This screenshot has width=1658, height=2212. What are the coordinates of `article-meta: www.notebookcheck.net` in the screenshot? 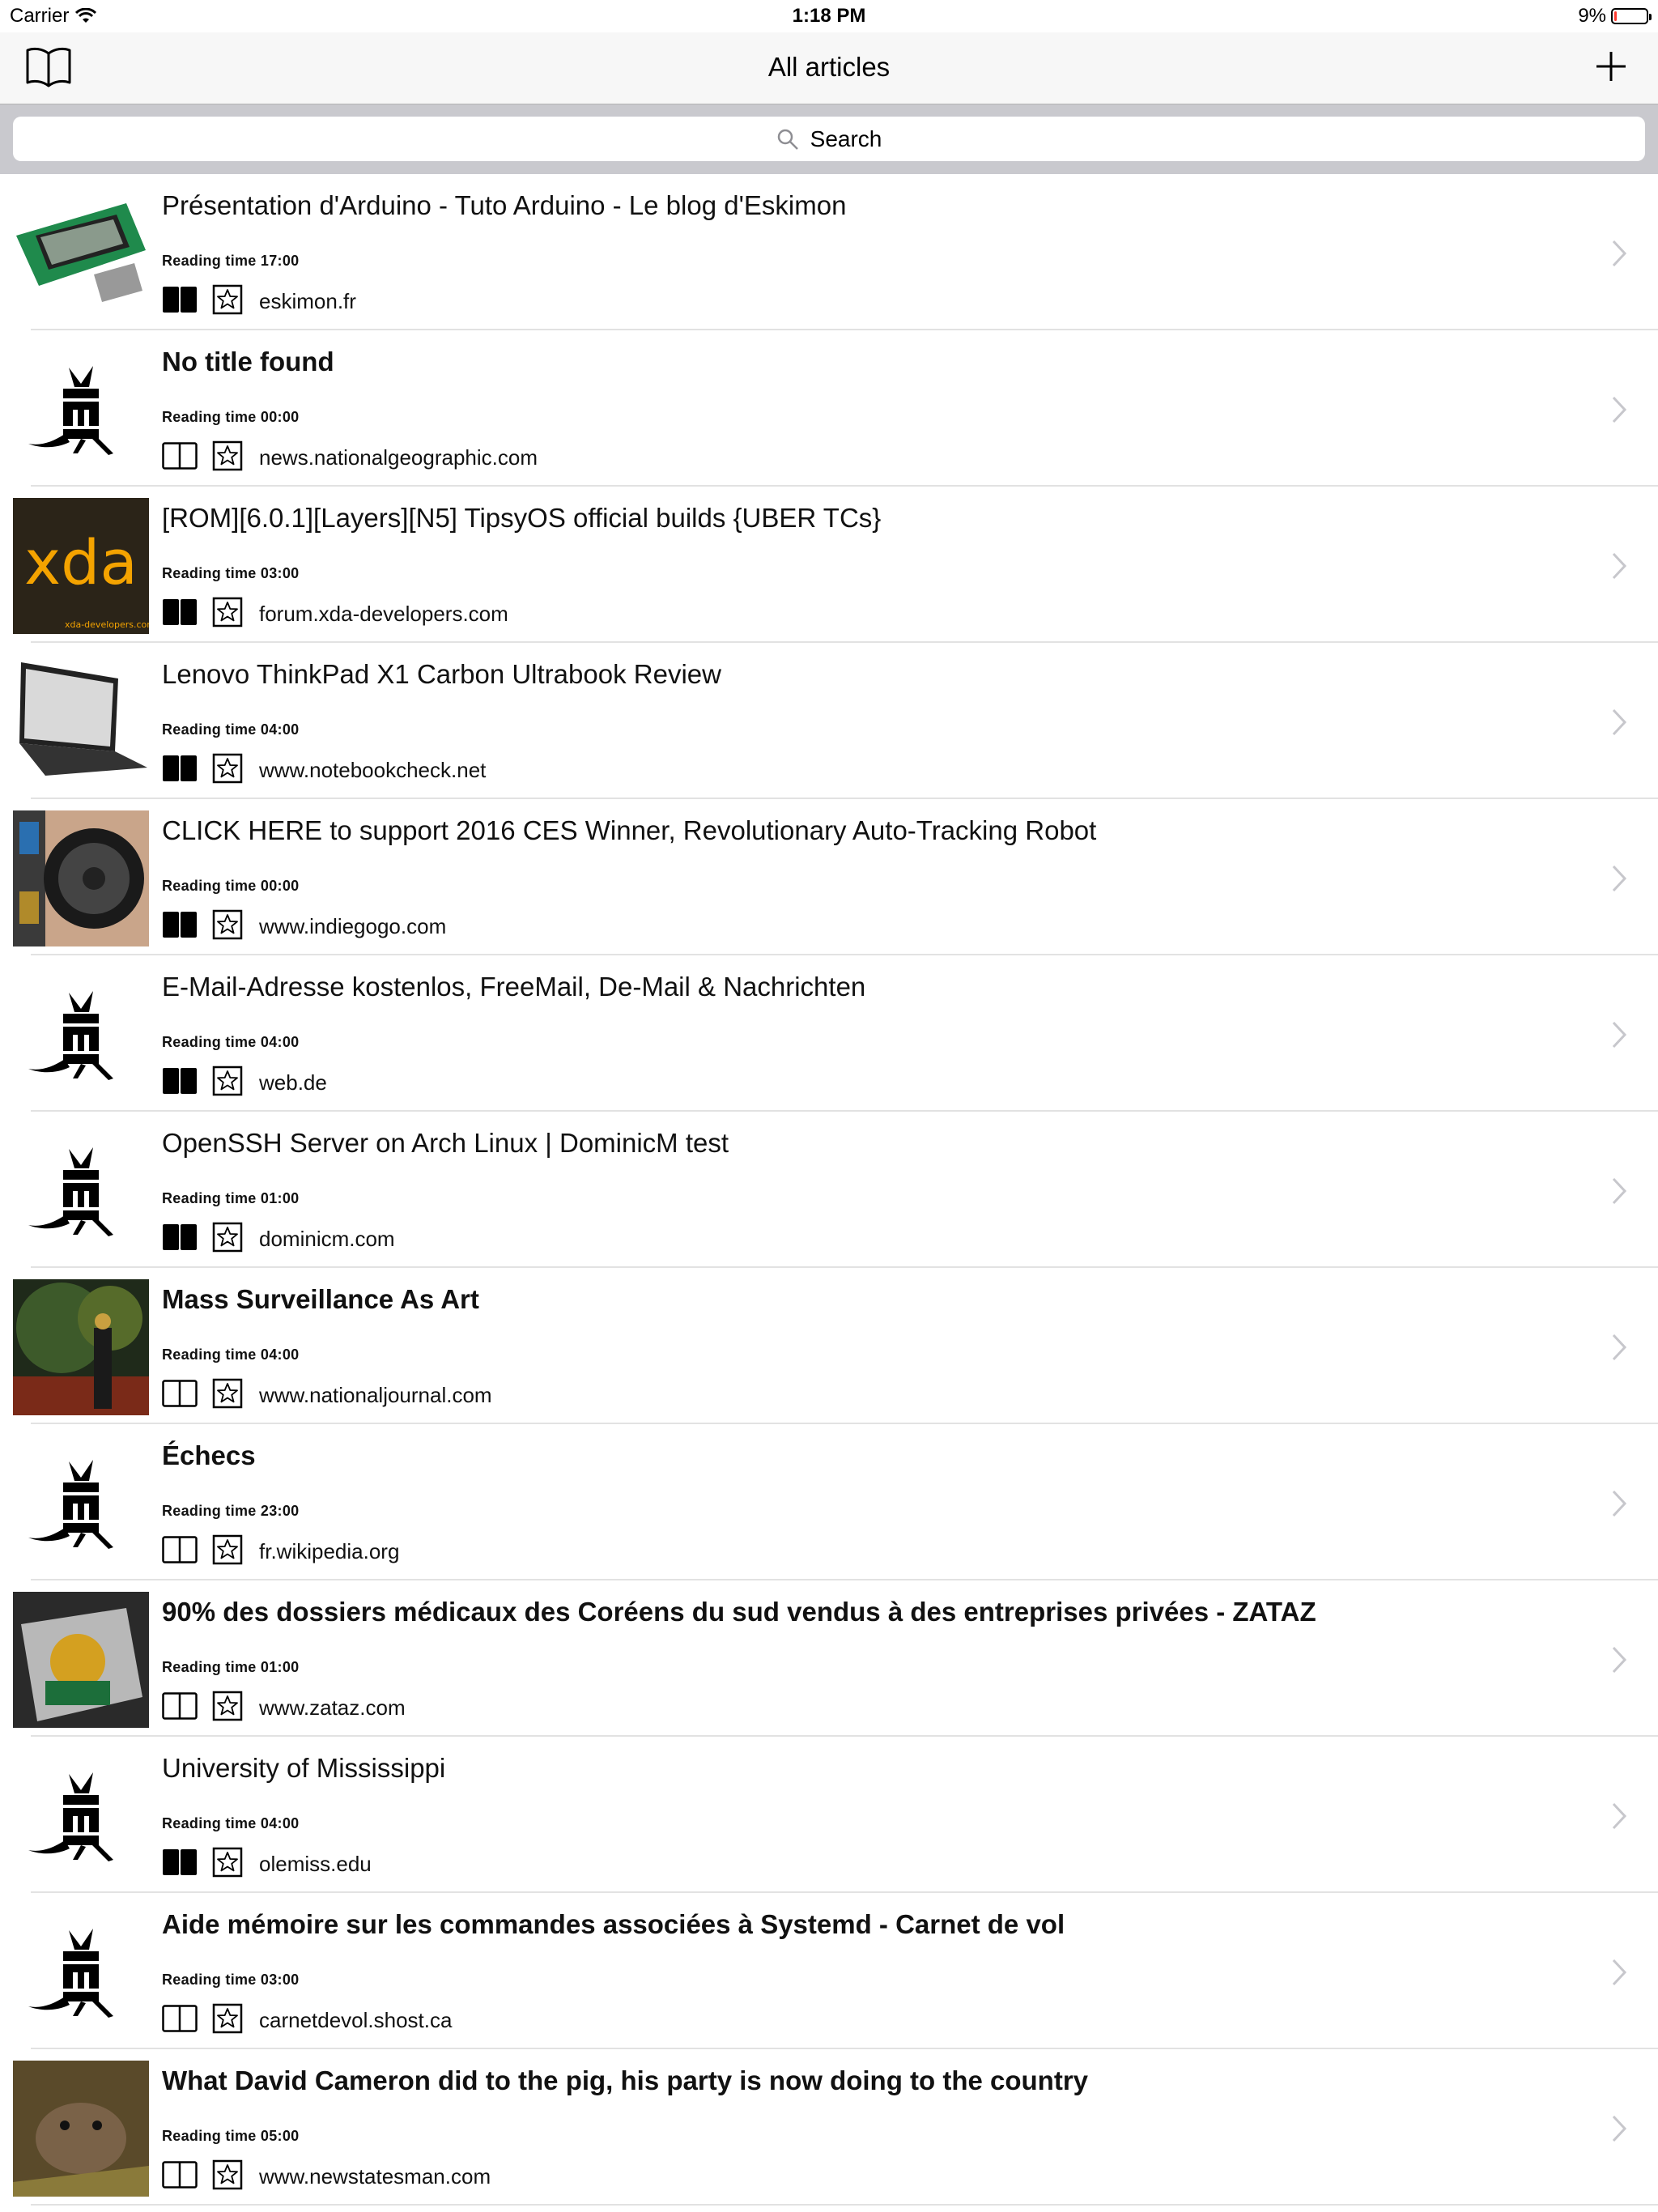 It's located at (324, 770).